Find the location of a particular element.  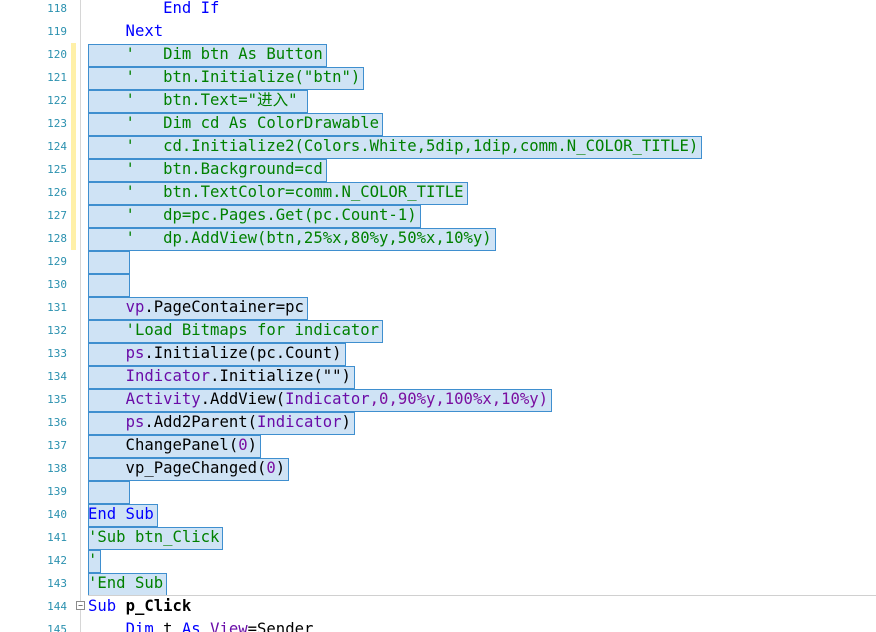

code-token: End If is located at coordinates (154, 8).